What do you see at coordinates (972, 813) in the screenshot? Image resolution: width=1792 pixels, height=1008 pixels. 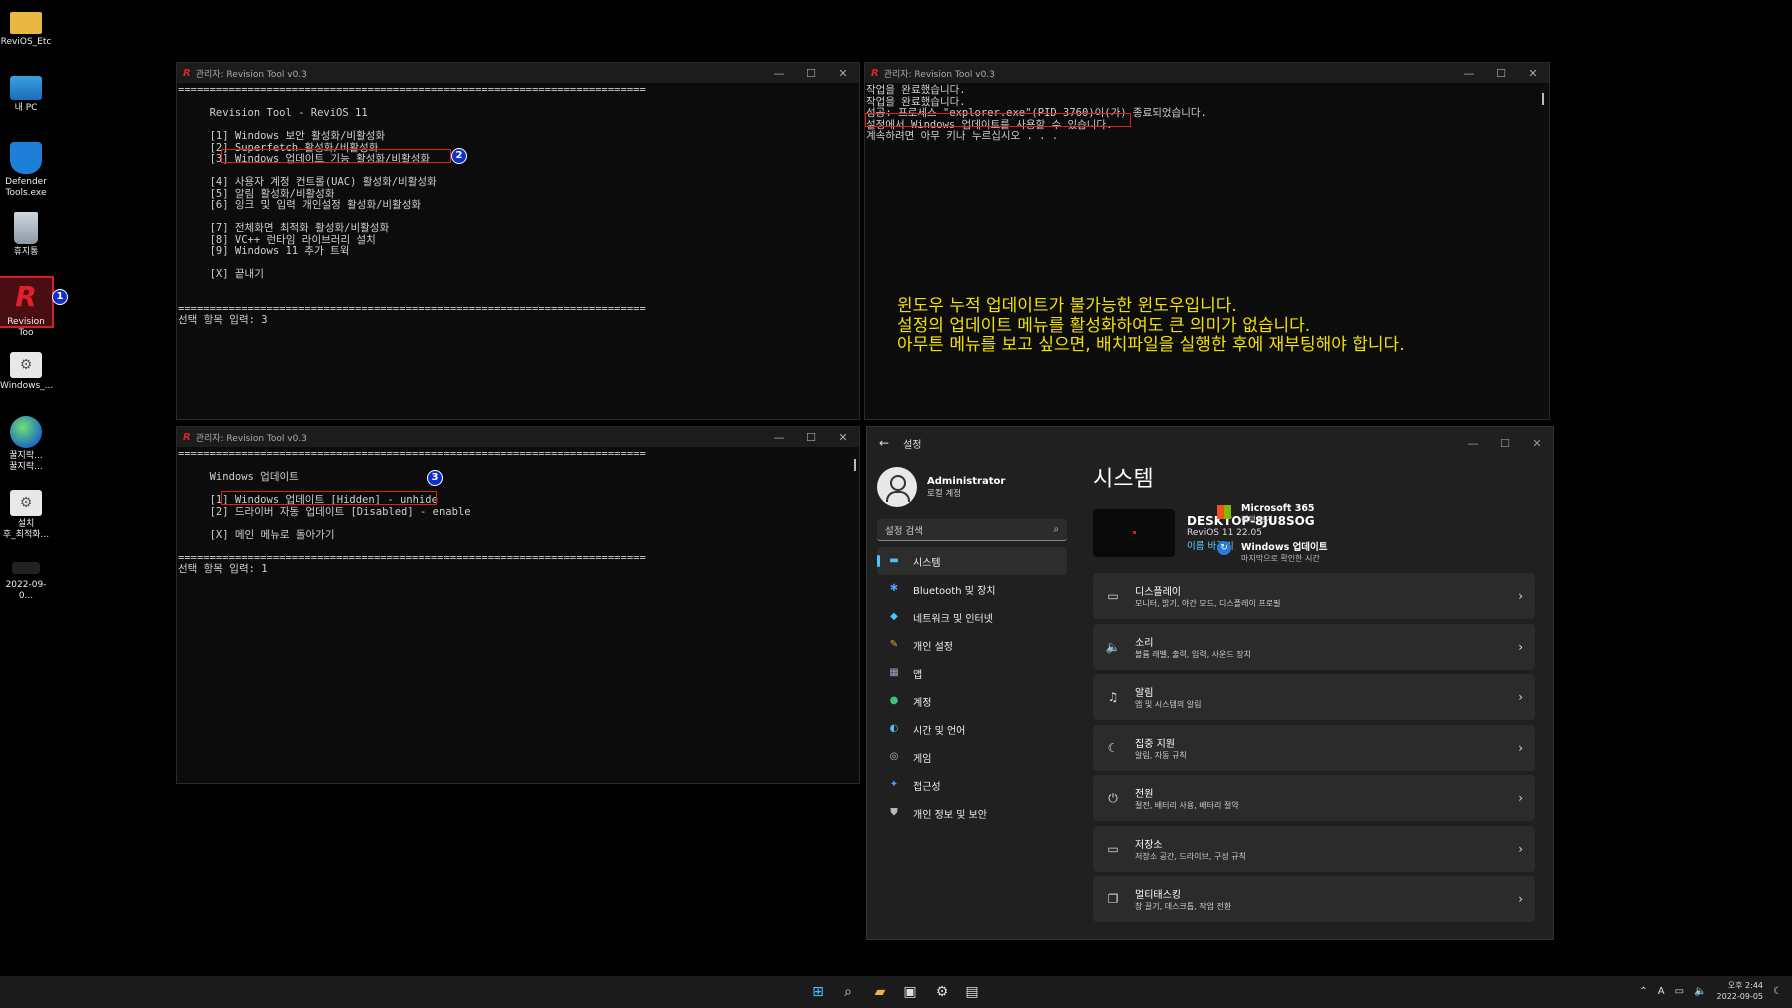 I see `sidebar-item: ⛊ 개인 정보 및 보안` at bounding box center [972, 813].